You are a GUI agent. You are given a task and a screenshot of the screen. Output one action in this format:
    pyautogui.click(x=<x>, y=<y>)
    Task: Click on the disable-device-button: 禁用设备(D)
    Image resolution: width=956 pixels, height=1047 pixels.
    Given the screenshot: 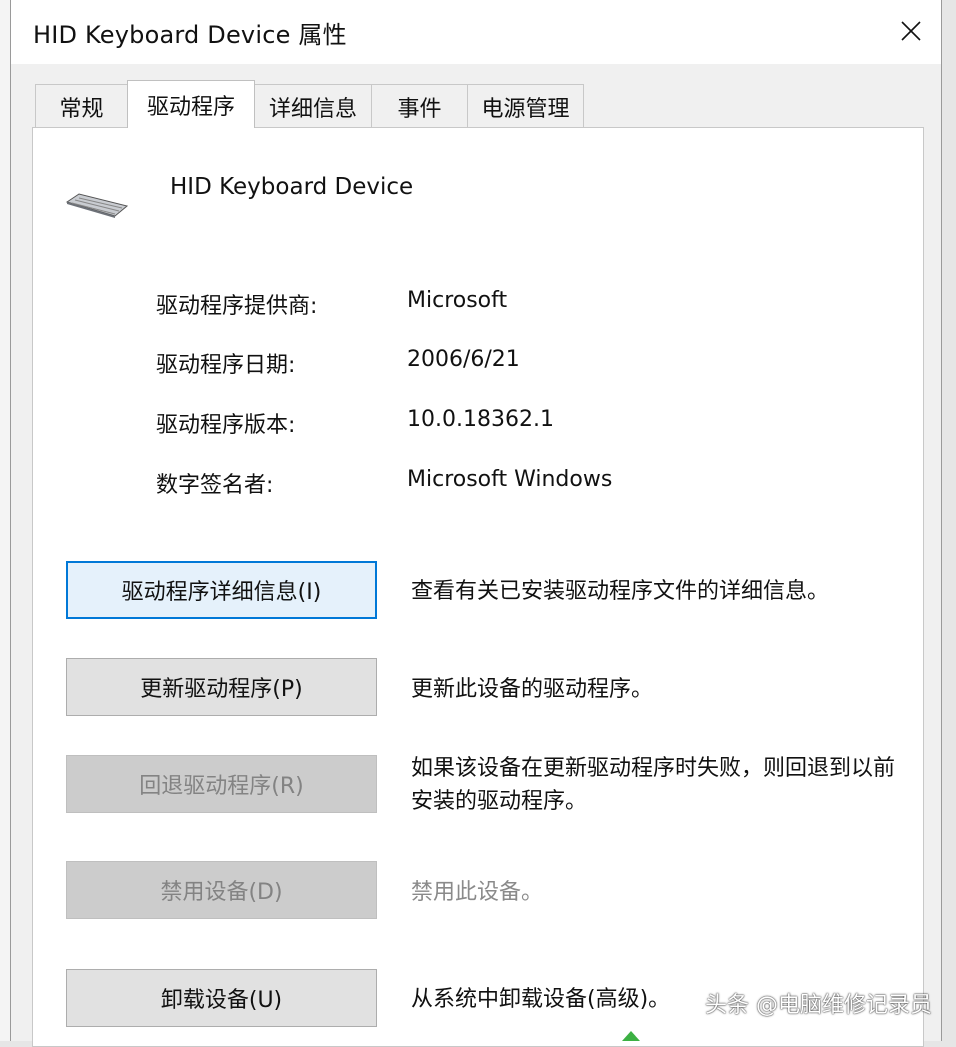 What is the action you would take?
    pyautogui.click(x=221, y=890)
    